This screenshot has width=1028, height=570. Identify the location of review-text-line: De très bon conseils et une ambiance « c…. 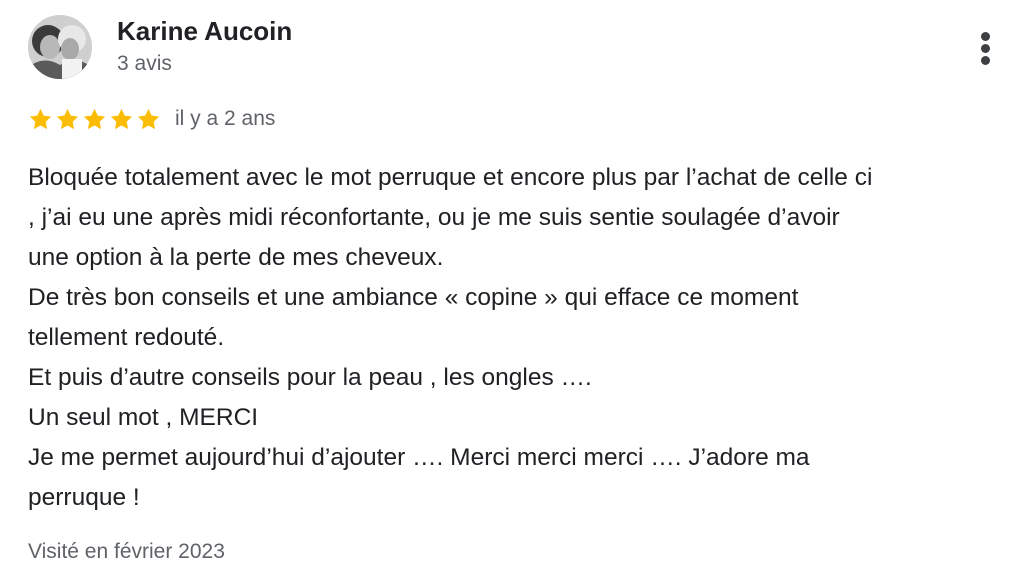
(413, 297).